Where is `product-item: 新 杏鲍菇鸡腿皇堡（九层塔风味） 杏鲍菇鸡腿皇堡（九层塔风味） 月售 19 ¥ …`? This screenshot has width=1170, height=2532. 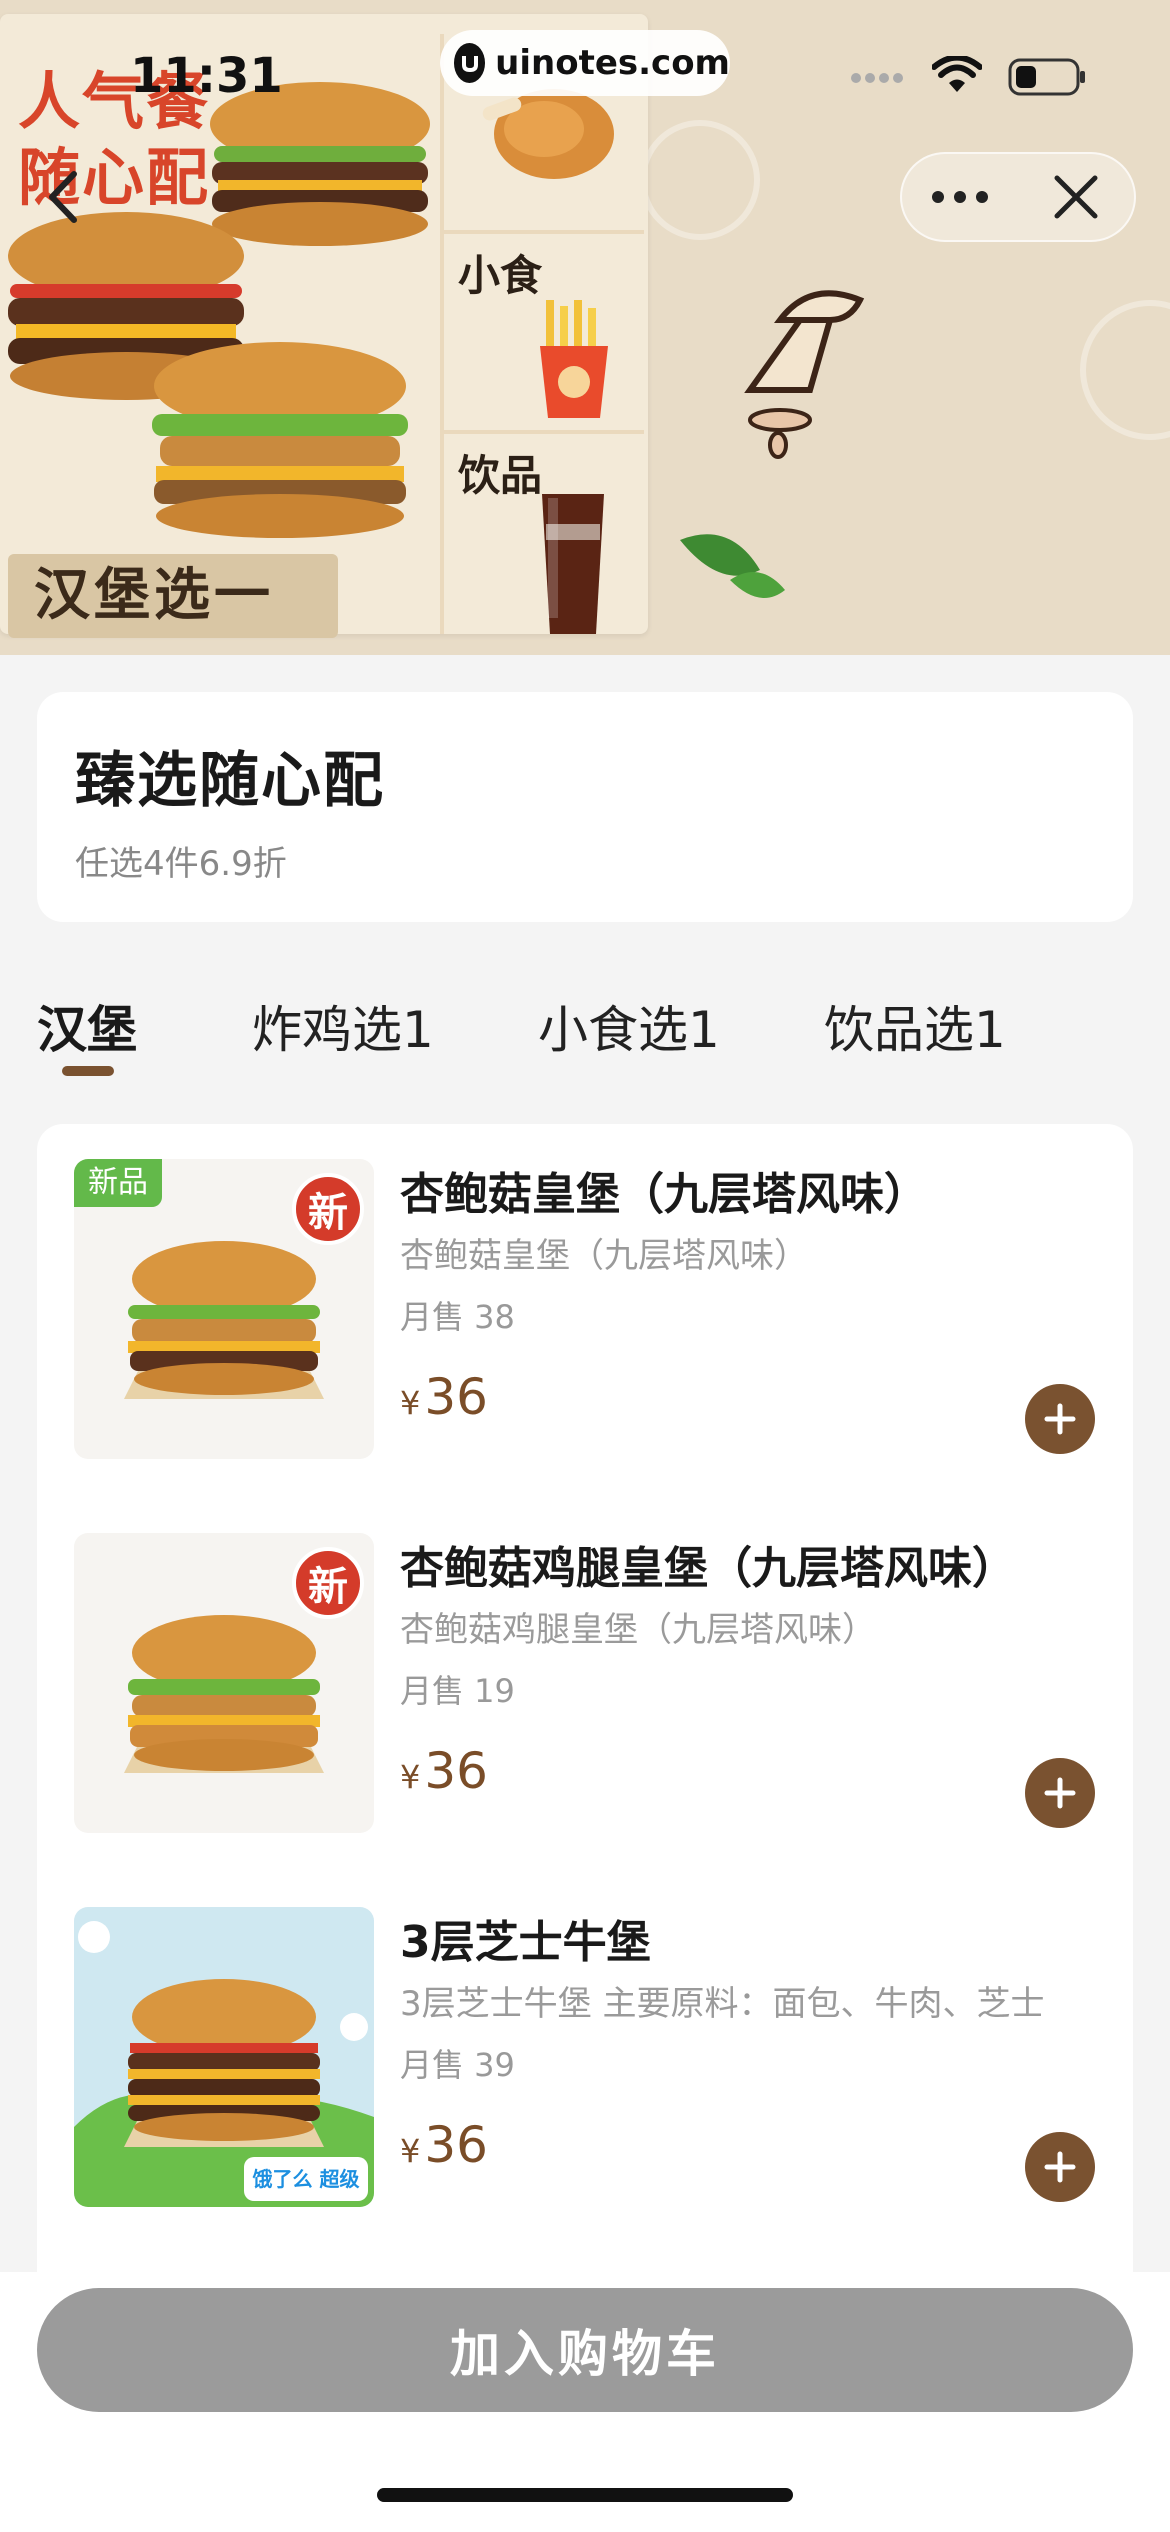 product-item: 新 杏鲍菇鸡腿皇堡（九层塔风味） 杏鲍菇鸡腿皇堡（九层塔风味） 月售 19 ¥ … is located at coordinates (585, 1665).